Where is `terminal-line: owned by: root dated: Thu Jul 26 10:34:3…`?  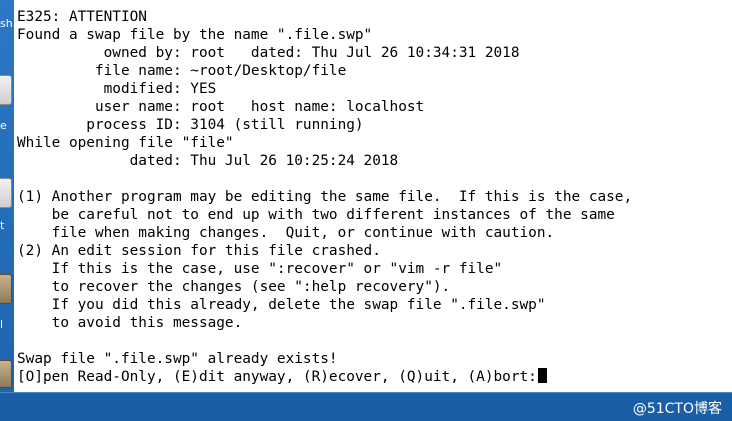 terminal-line: owned by: root dated: Thu Jul 26 10:34:3… is located at coordinates (311, 53).